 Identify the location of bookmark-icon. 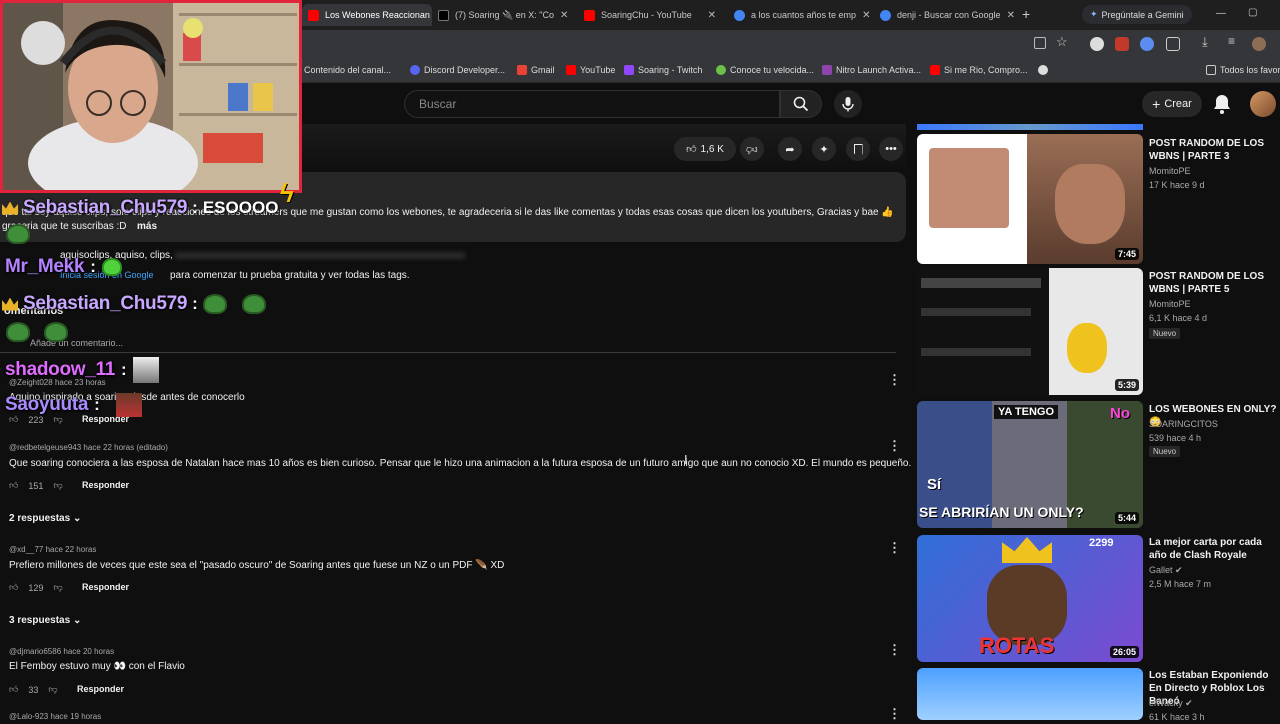
(858, 149).